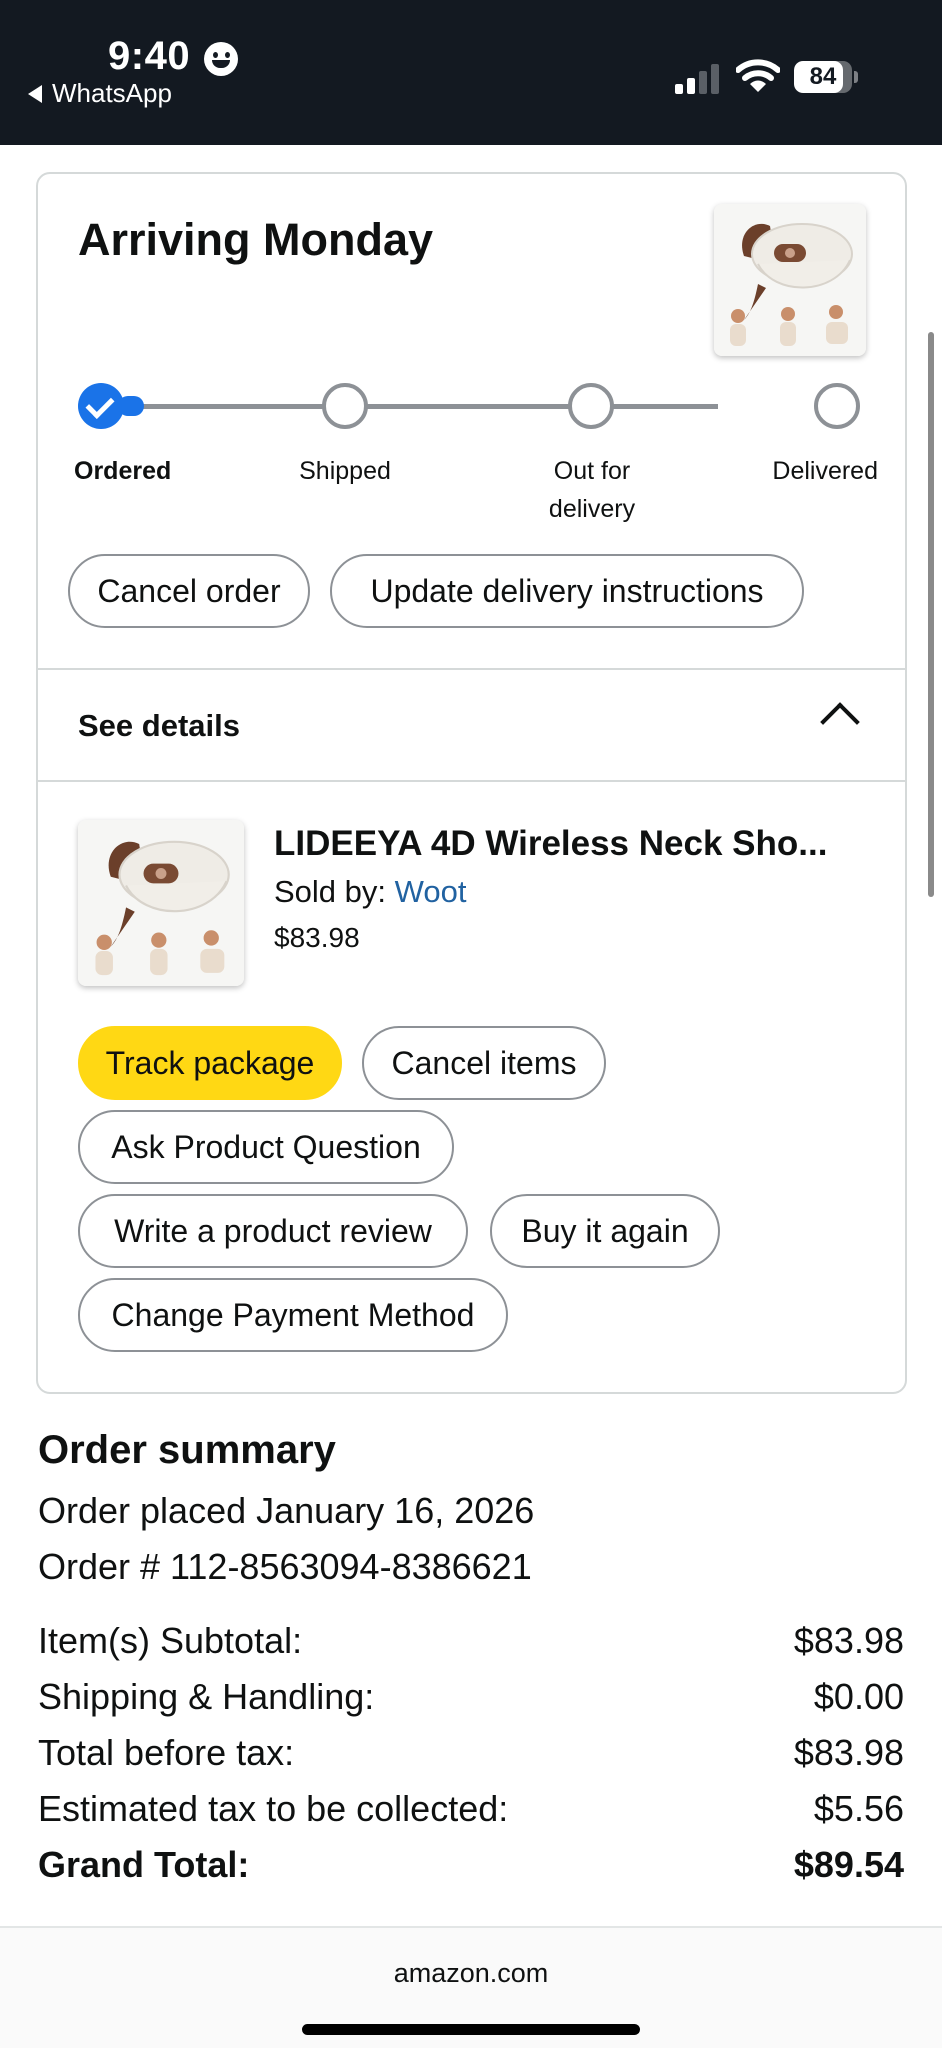 This screenshot has width=942, height=2048. What do you see at coordinates (187, 1450) in the screenshot?
I see `order-summary-heading: Order summary` at bounding box center [187, 1450].